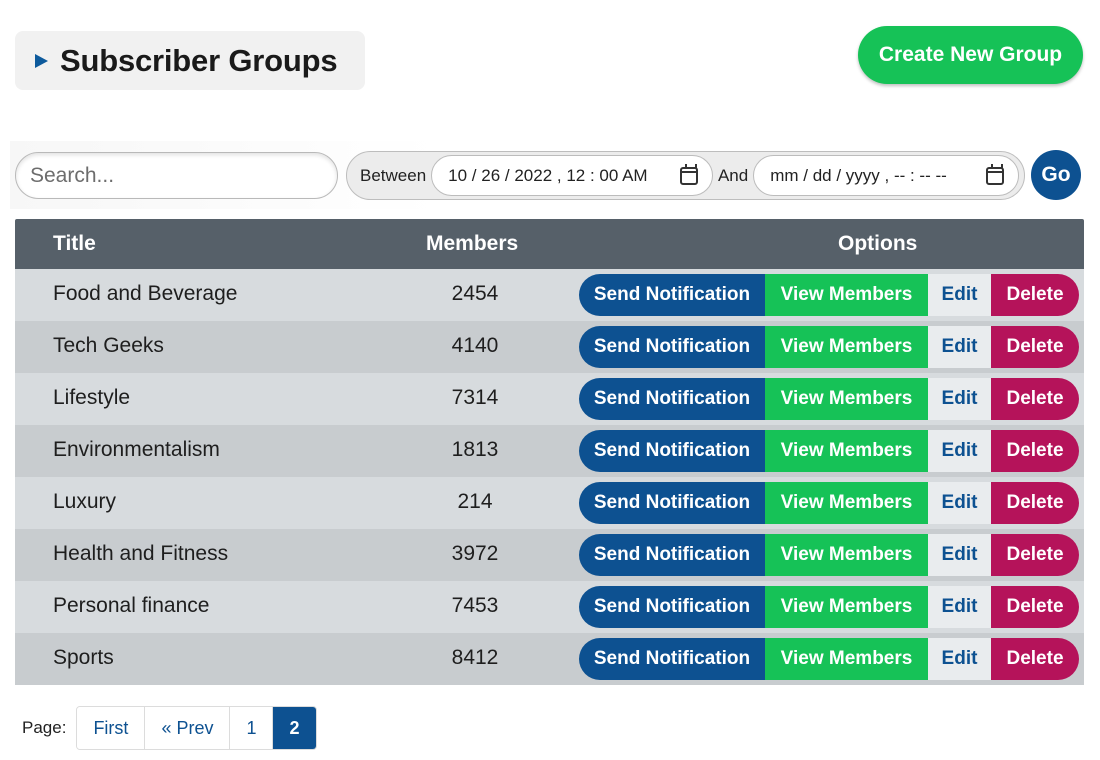 This screenshot has height=760, width=1100. What do you see at coordinates (548, 175) in the screenshot?
I see `start-datetime-value: 10 / 26 / 2022 , 12 : 00 AM` at bounding box center [548, 175].